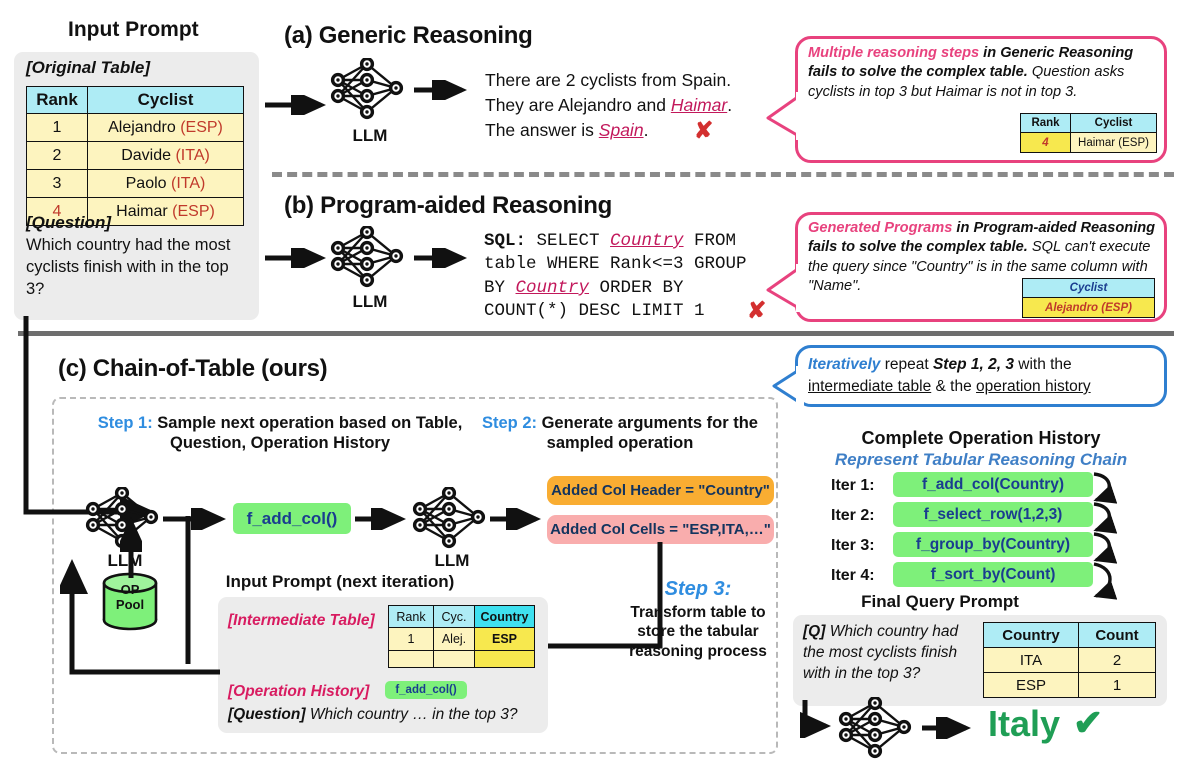  What do you see at coordinates (875, 728) in the screenshot?
I see `llm-network-icon-final` at bounding box center [875, 728].